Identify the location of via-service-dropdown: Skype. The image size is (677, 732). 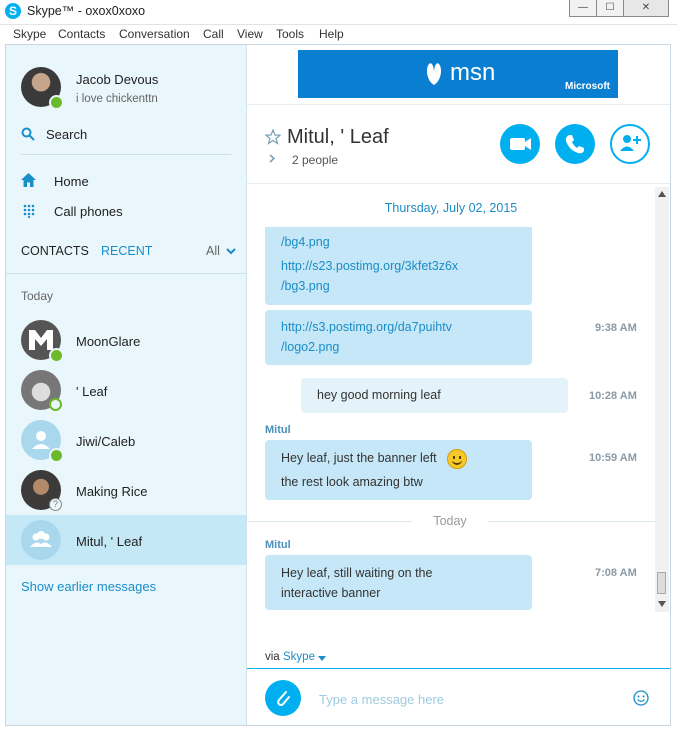
(299, 657).